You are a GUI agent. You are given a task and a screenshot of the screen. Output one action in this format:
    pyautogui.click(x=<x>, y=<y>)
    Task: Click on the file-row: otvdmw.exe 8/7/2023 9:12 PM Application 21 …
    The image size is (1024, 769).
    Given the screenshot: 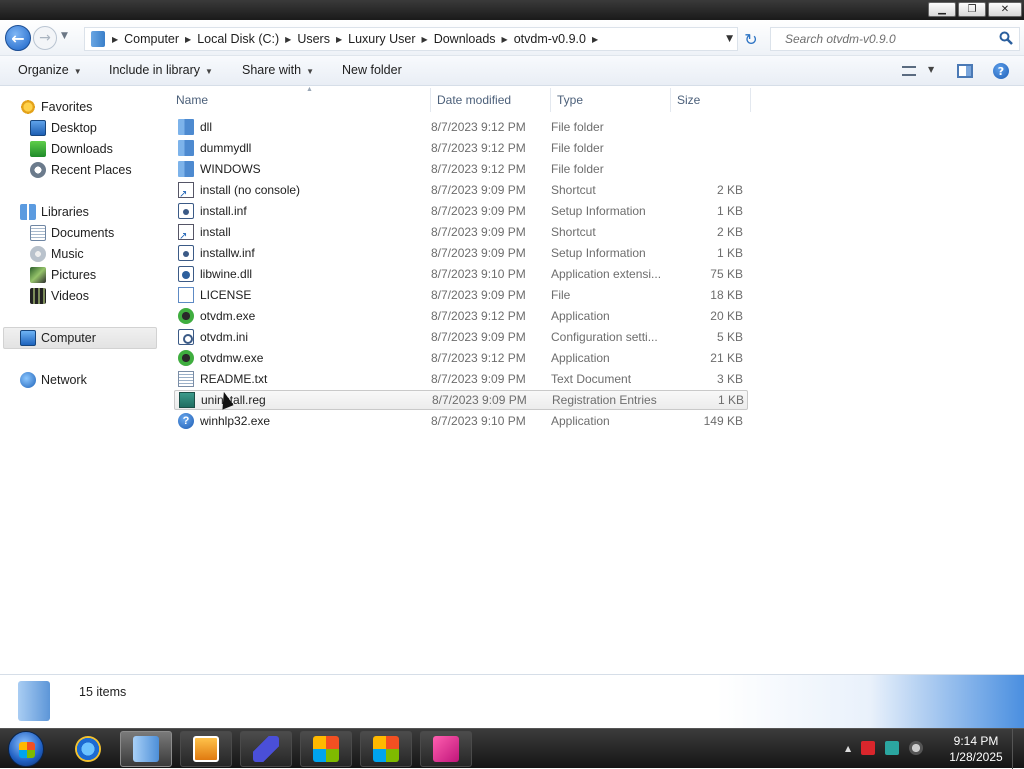 What is the action you would take?
    pyautogui.click(x=461, y=358)
    